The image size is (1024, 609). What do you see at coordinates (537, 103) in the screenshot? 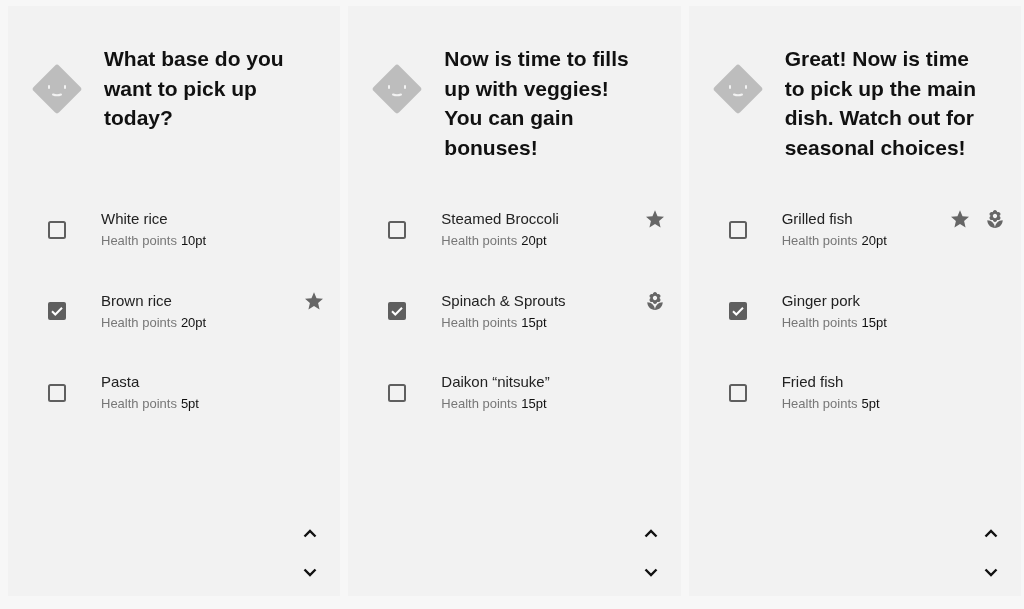
I see `question-title: Now is time to fills up with veggies! You can gain bonuses!` at bounding box center [537, 103].